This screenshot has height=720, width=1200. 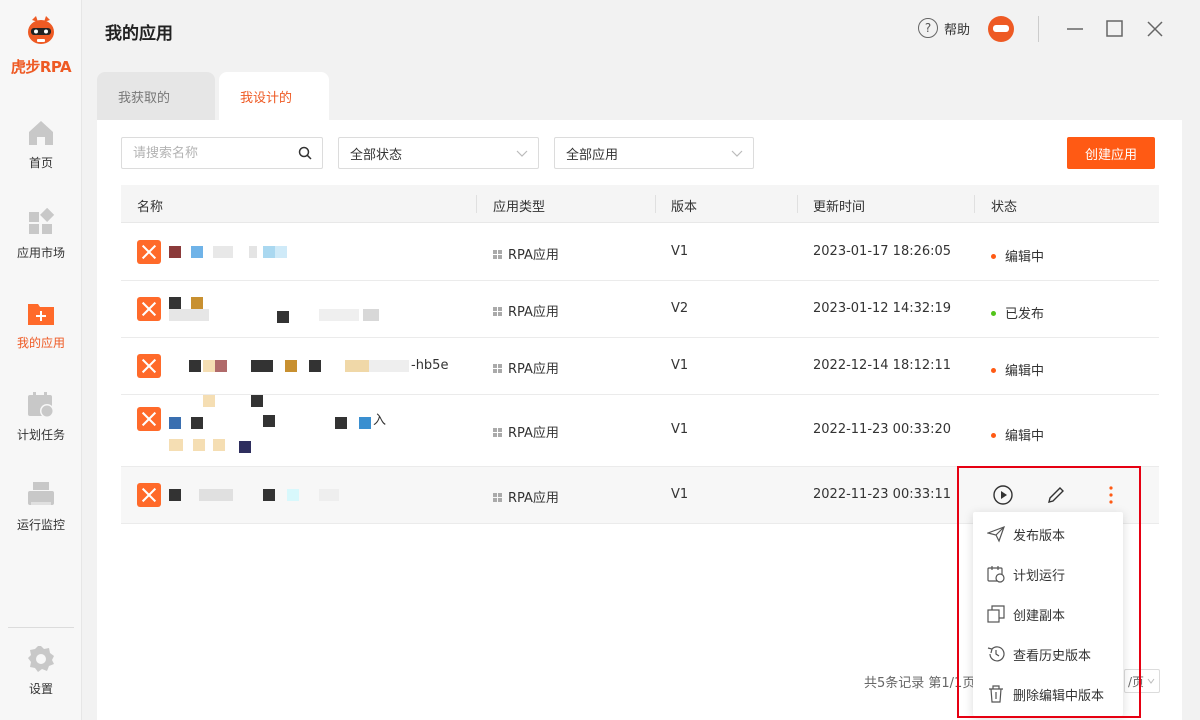 What do you see at coordinates (207, 153) in the screenshot?
I see `search-input` at bounding box center [207, 153].